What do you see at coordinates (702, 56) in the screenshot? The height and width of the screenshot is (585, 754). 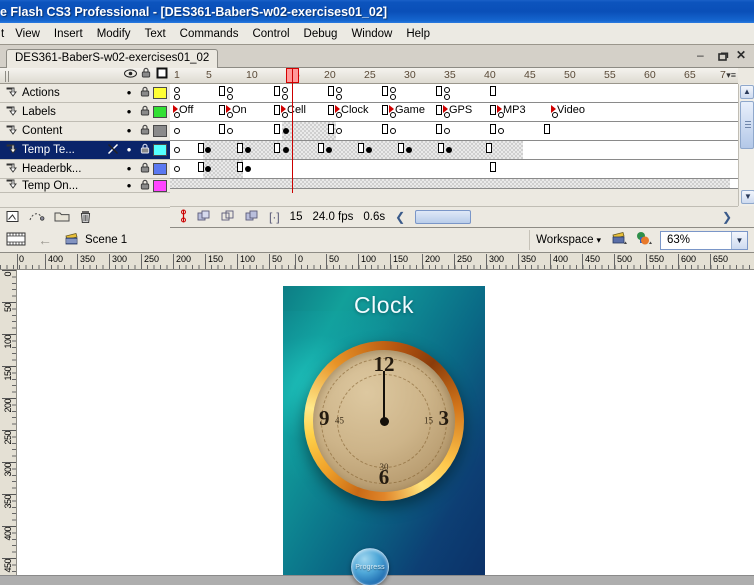 I see `minimize-icon: –` at bounding box center [702, 56].